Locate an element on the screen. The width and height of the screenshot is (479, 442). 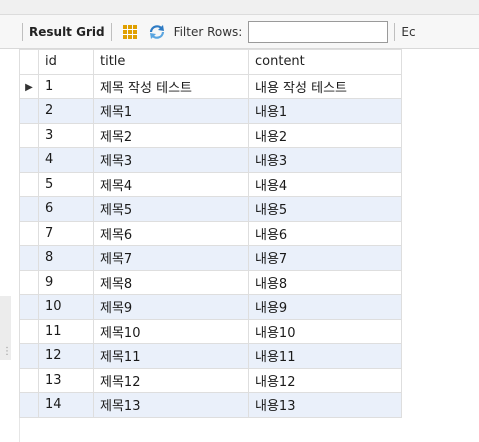
table-row: 12 제목11 내용11 is located at coordinates (210, 356).